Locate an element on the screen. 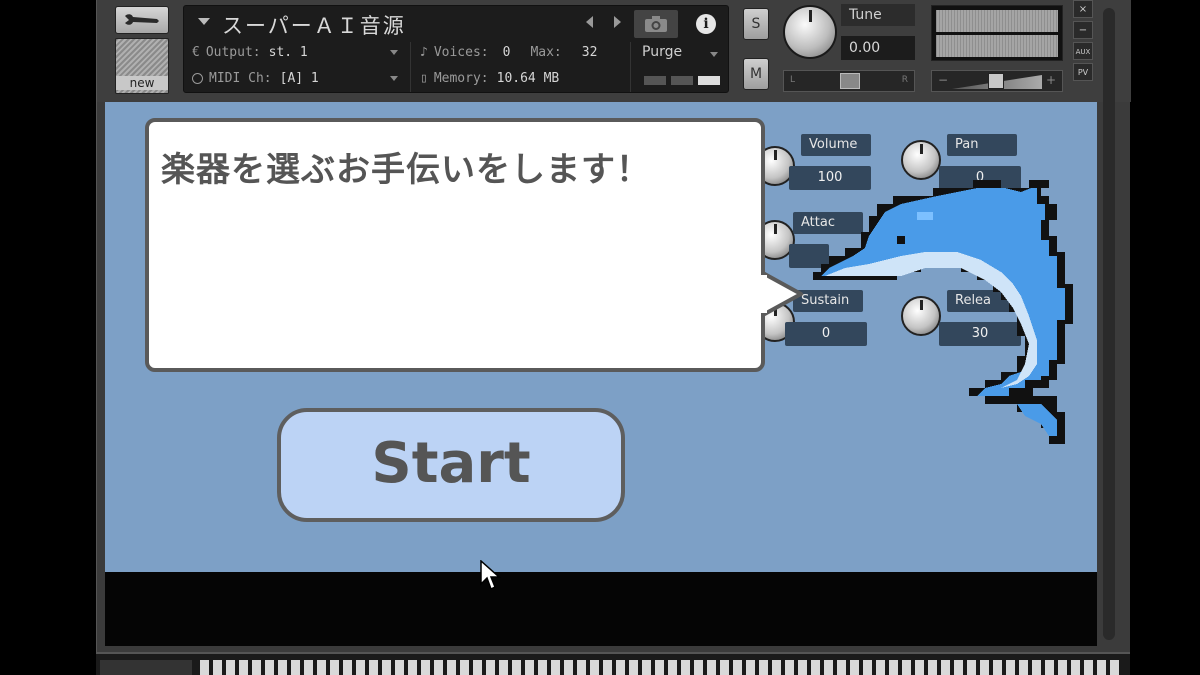 The image size is (1200, 675). pan-left-label: L is located at coordinates (793, 80).